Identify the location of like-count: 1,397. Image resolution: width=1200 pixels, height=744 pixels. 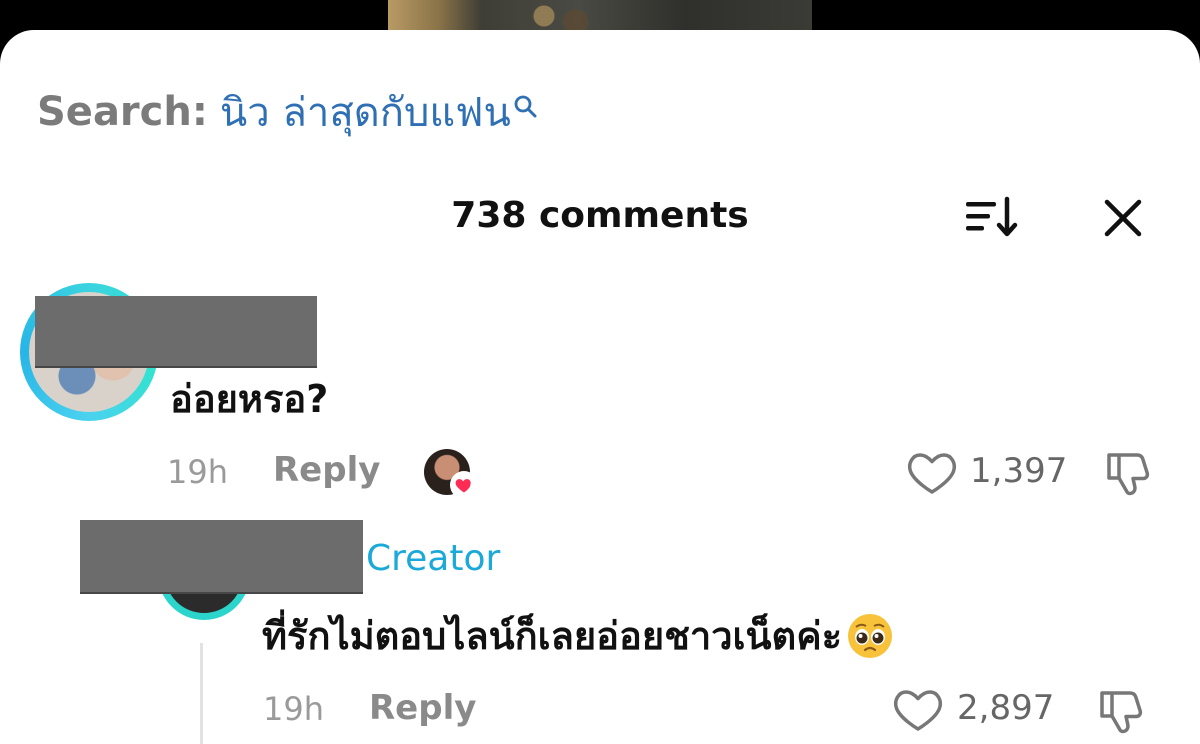
(1019, 471).